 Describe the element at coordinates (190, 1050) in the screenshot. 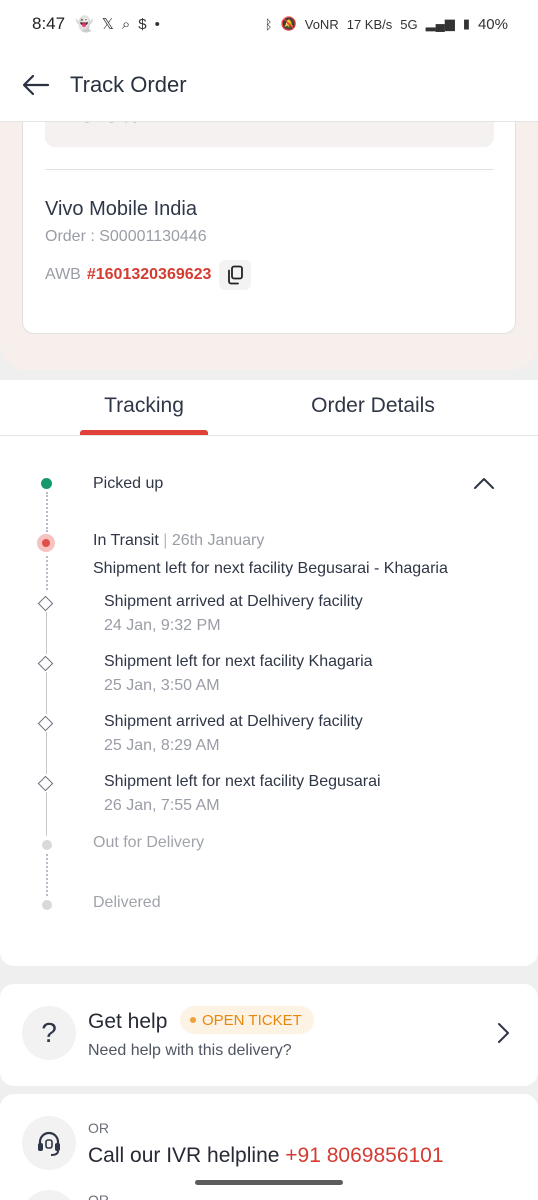

I see `help-subtitle: Need help with this delivery?` at that location.